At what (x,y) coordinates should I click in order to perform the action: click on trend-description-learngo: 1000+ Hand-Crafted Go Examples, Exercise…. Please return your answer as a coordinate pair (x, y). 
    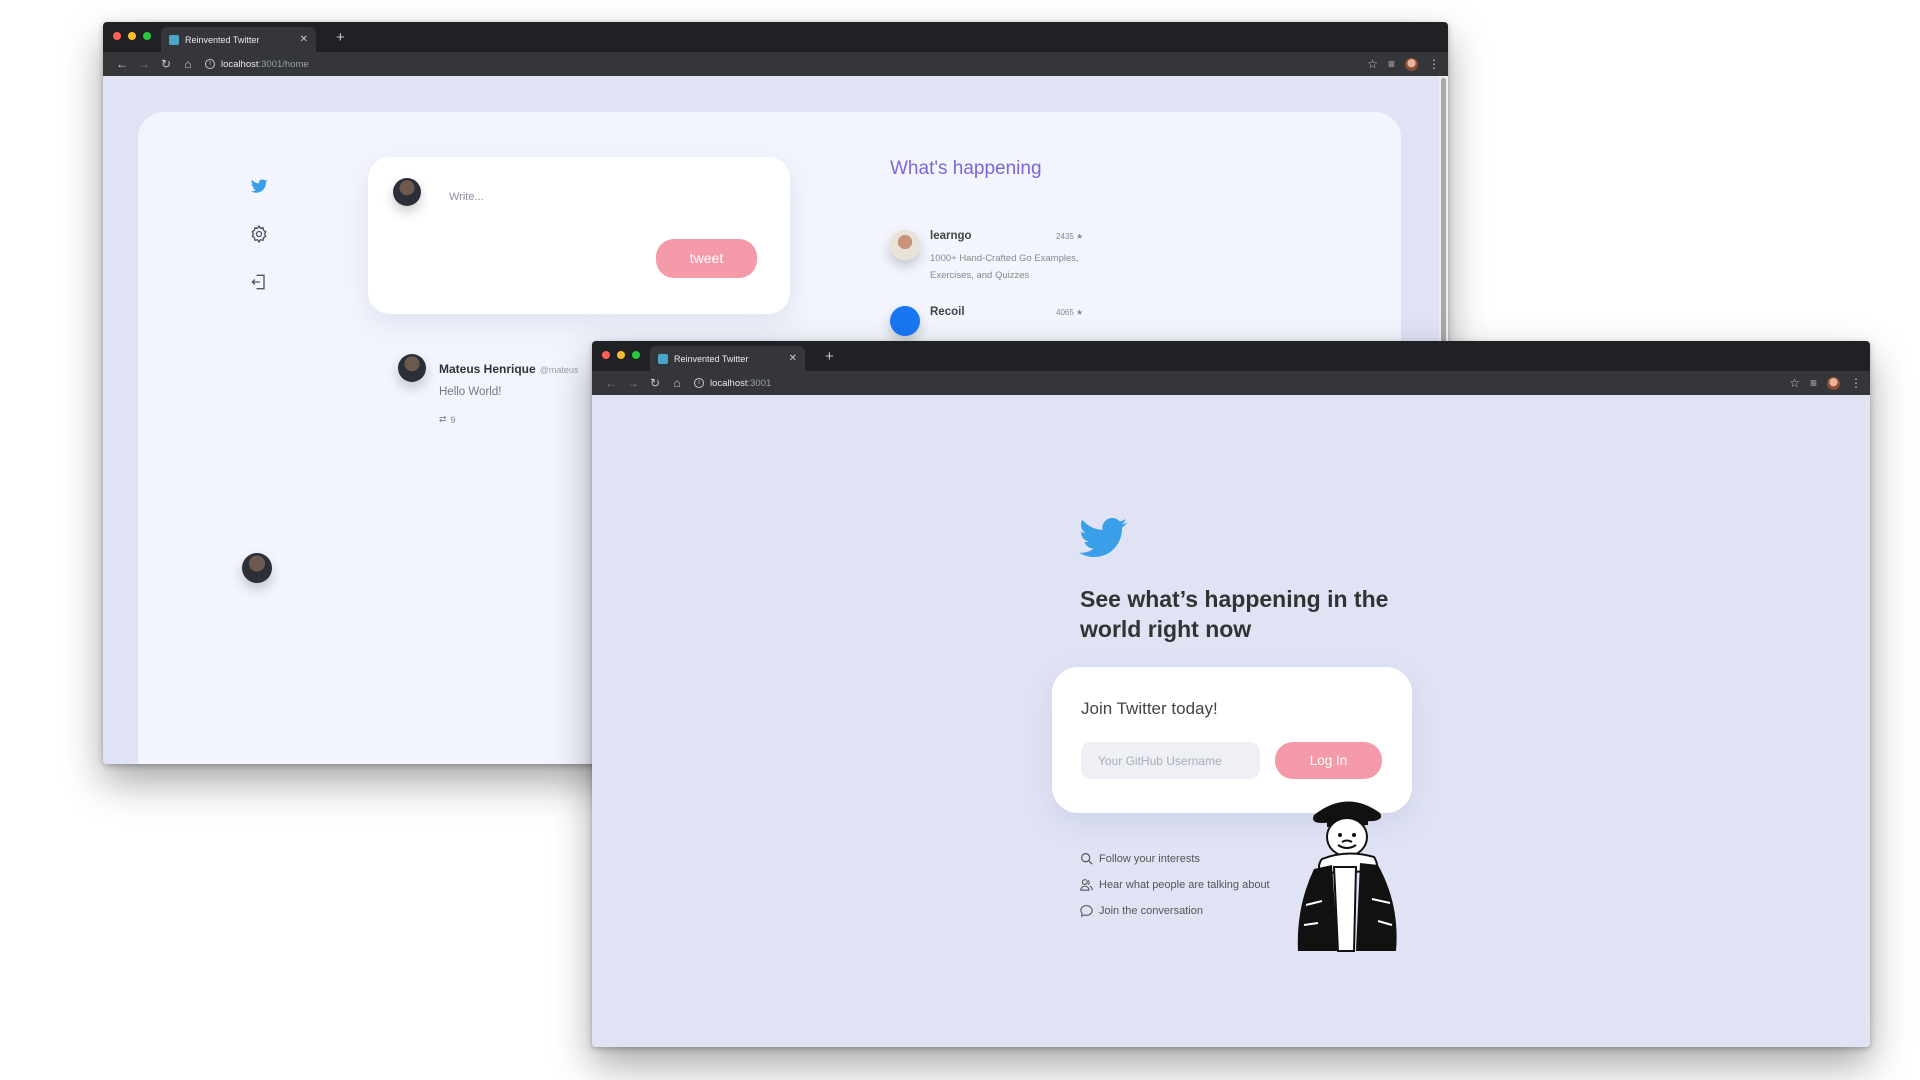
    Looking at the image, I should click on (1004, 267).